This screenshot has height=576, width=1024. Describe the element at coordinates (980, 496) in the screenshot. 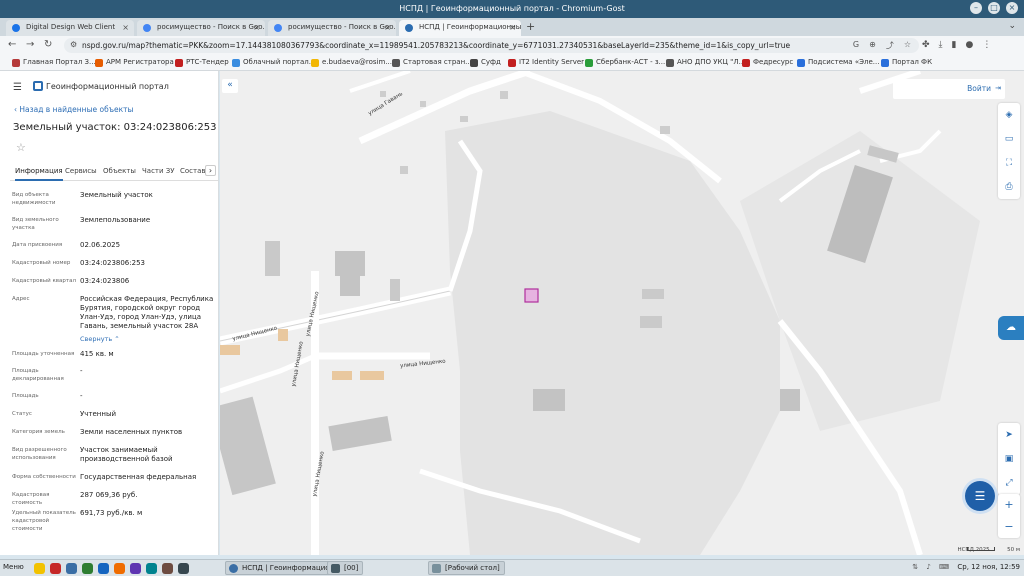

I see `assistant-chat-button: ☰` at that location.